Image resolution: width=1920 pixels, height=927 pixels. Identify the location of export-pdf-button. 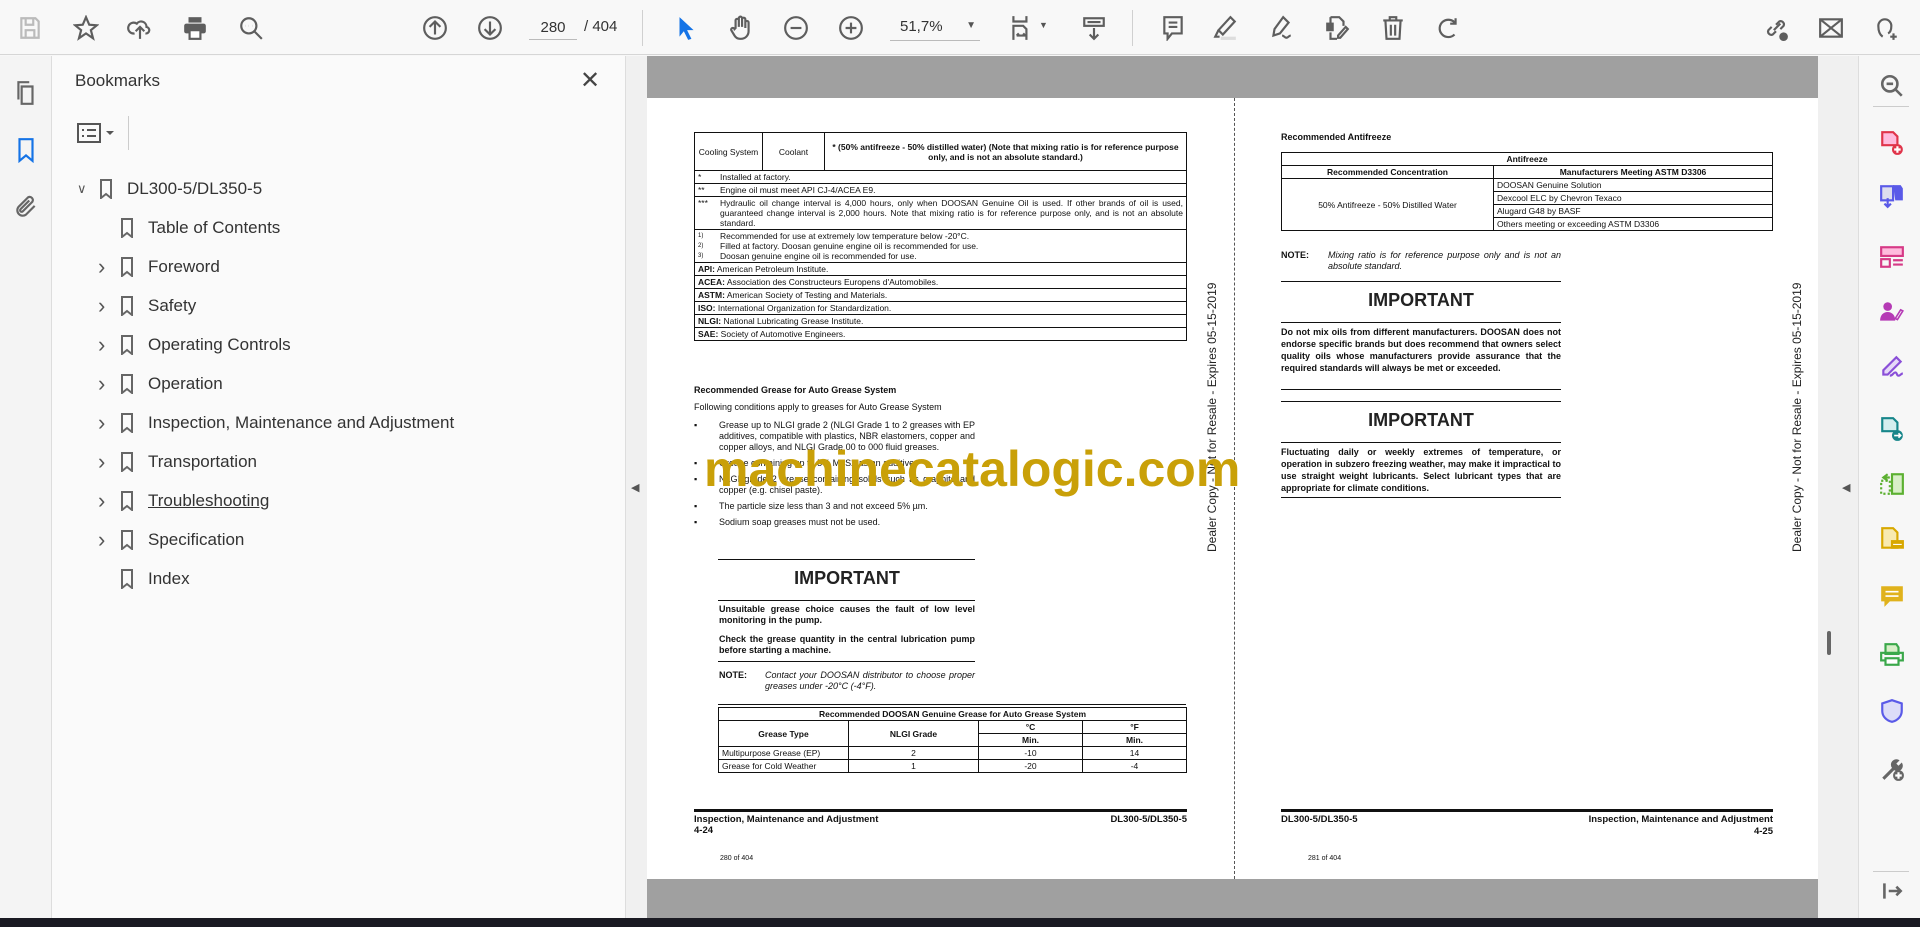
(1892, 196).